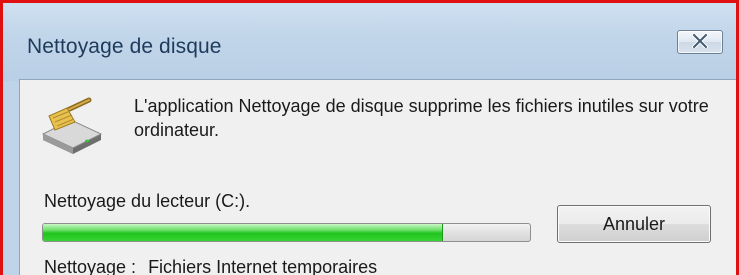  I want to click on window-title: Nettoyage de disque, so click(124, 46).